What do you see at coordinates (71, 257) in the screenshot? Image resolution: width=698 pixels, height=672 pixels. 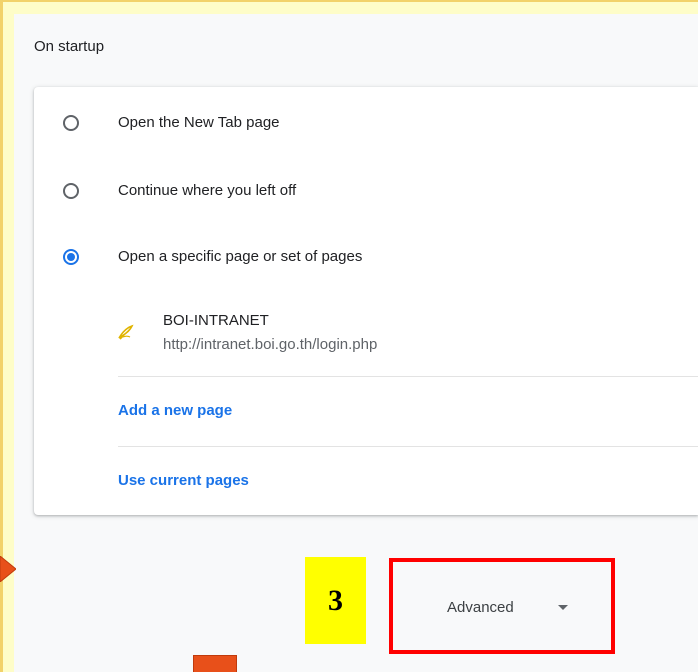 I see `radio-button-checked-icon` at bounding box center [71, 257].